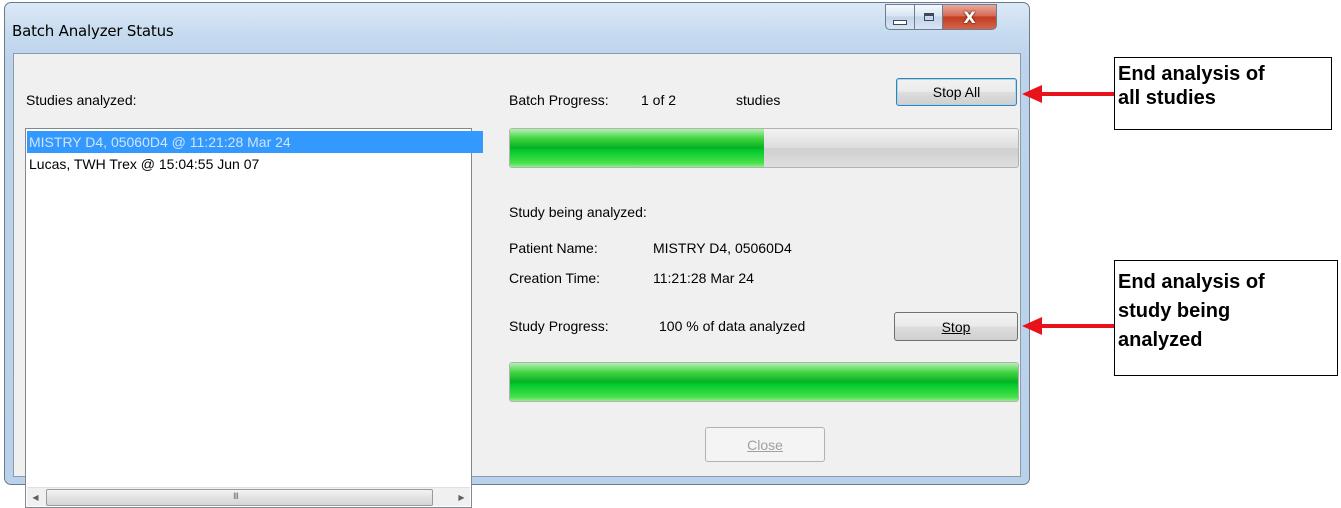 This screenshot has width=1341, height=508. What do you see at coordinates (1167, 98) in the screenshot?
I see `callout-stop-all-line-2: all studies` at bounding box center [1167, 98].